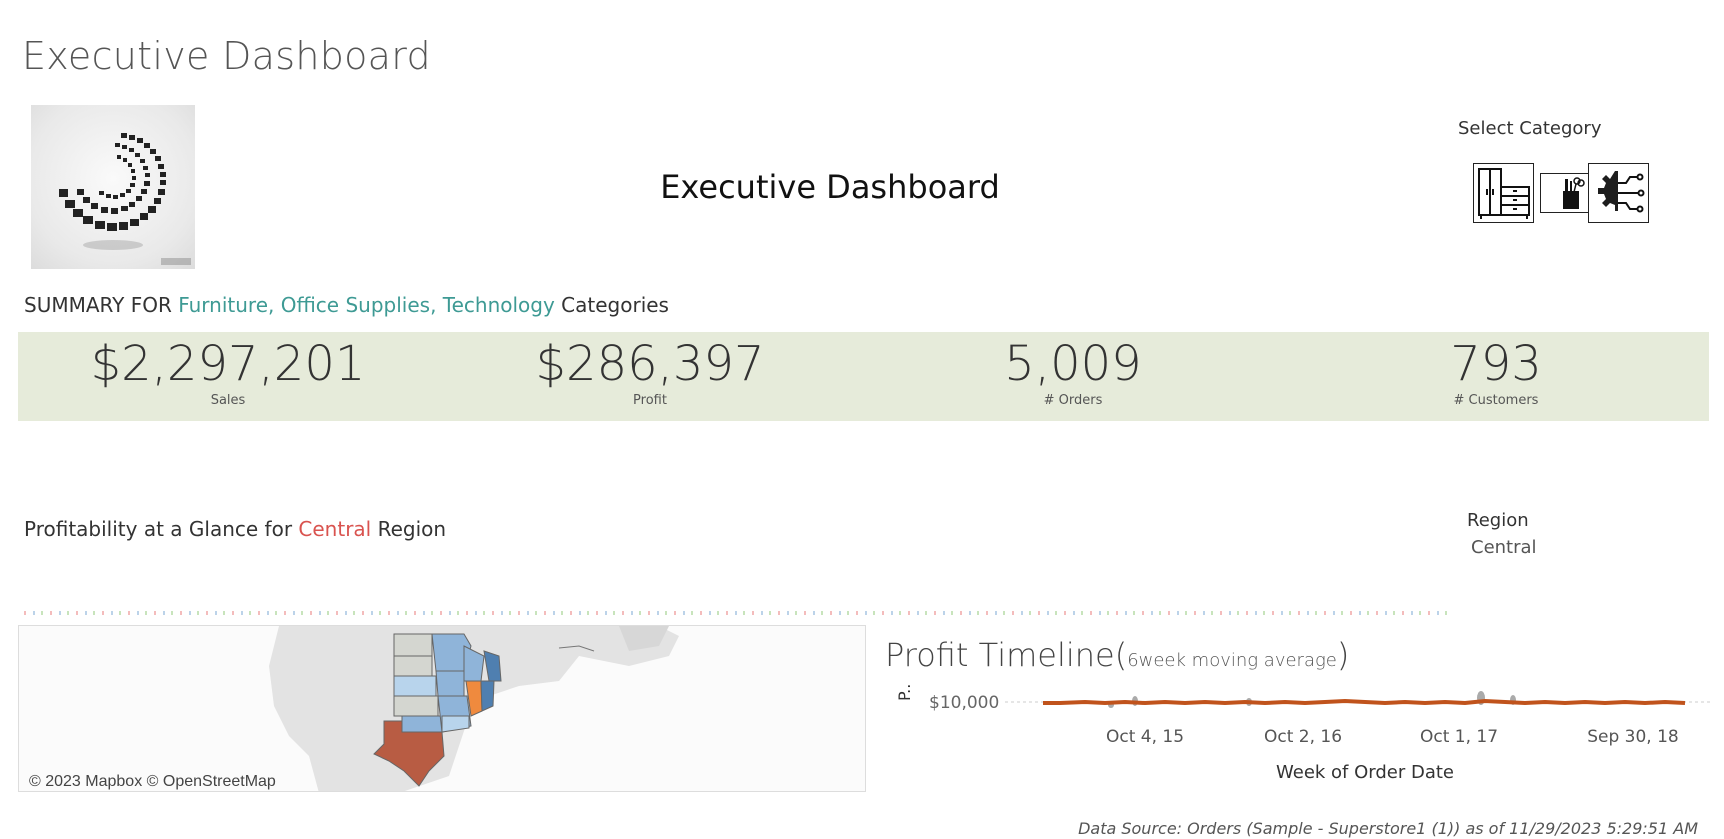 The height and width of the screenshot is (839, 1724). I want to click on kpi-profit: $286,397 Profit, so click(650, 373).